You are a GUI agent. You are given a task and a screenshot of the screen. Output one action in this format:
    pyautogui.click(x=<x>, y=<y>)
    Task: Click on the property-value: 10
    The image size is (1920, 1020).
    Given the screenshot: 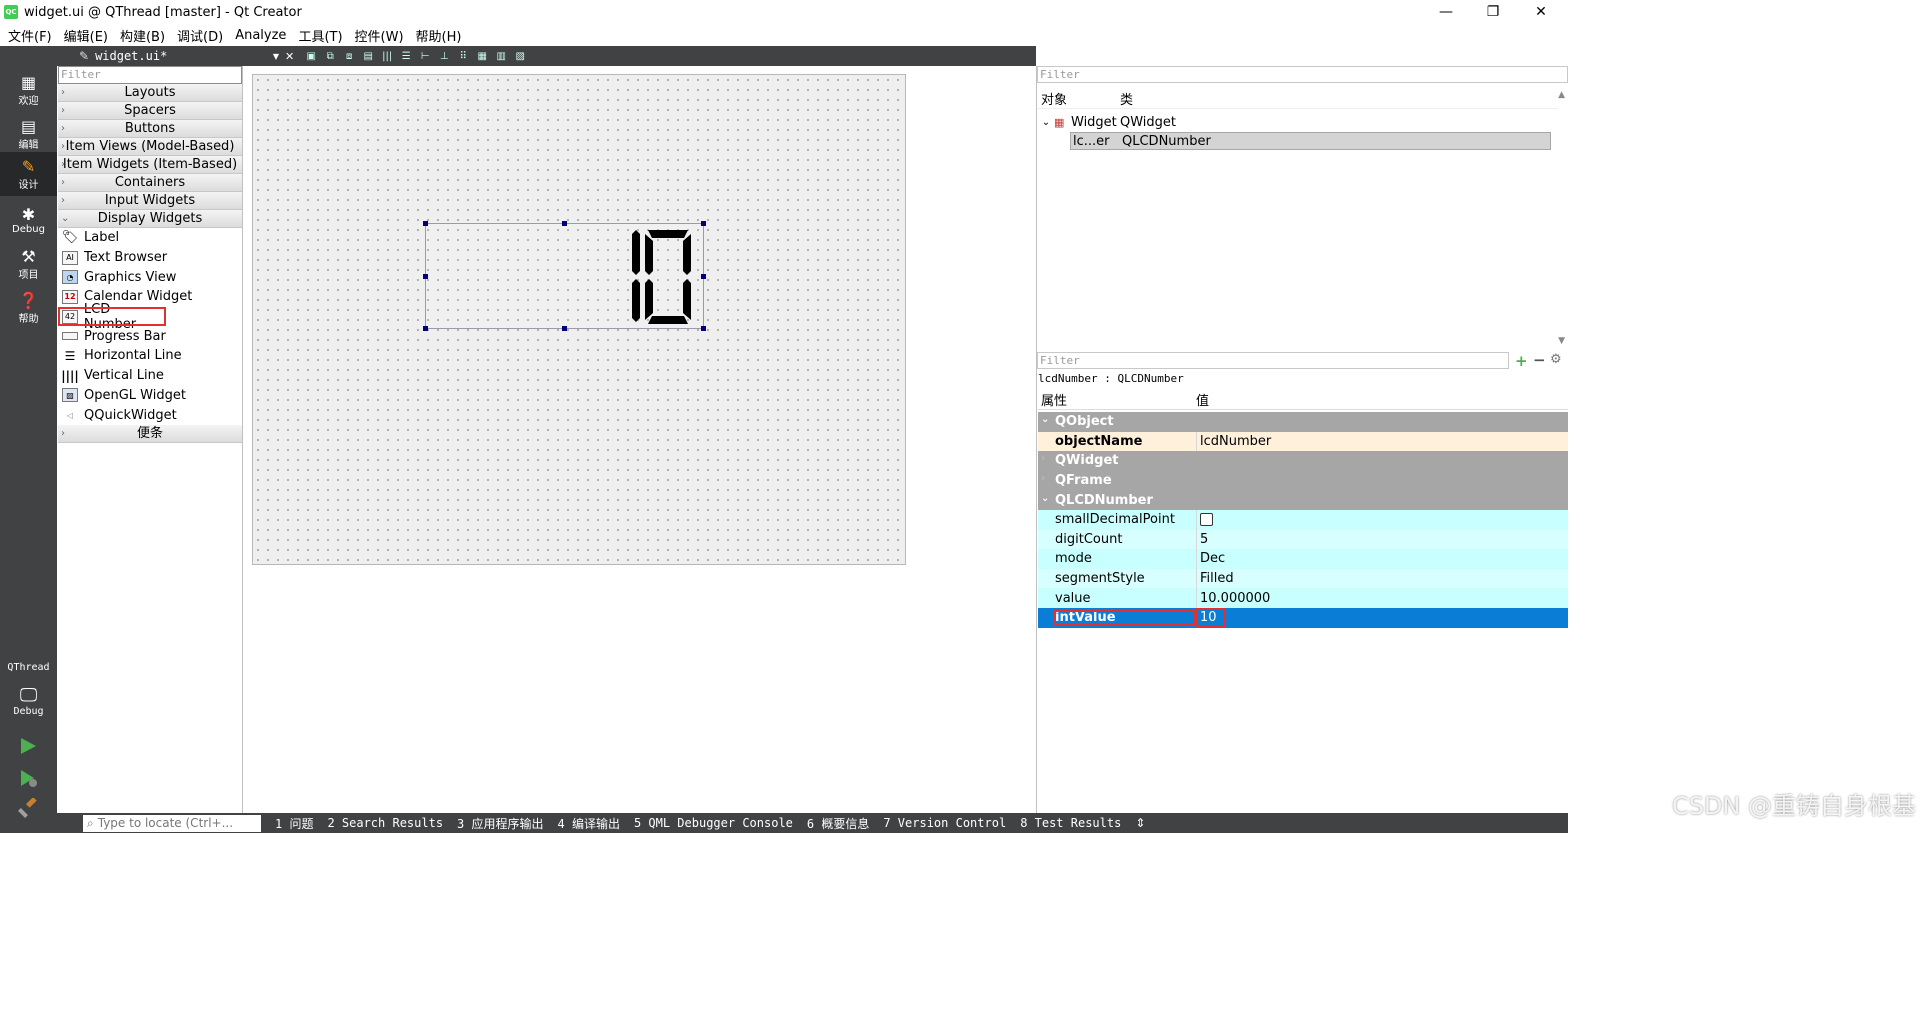 What is the action you would take?
    pyautogui.click(x=1211, y=618)
    